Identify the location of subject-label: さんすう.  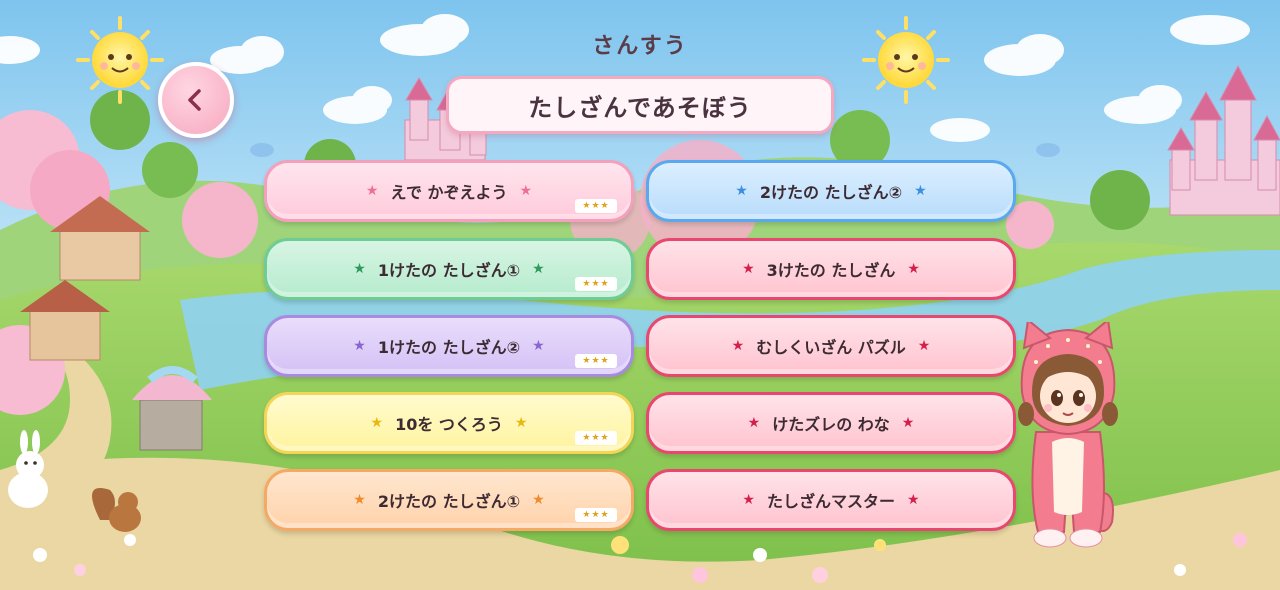
(640, 46).